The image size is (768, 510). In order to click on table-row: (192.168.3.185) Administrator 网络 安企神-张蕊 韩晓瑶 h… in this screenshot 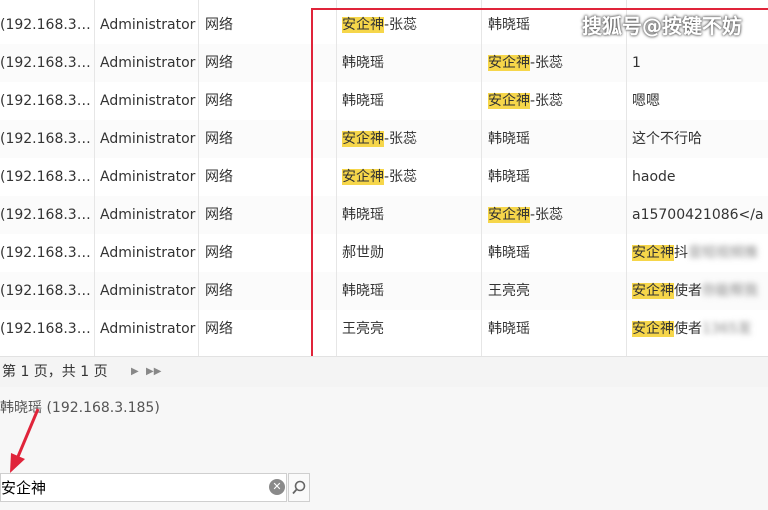, I will do `click(384, 177)`.